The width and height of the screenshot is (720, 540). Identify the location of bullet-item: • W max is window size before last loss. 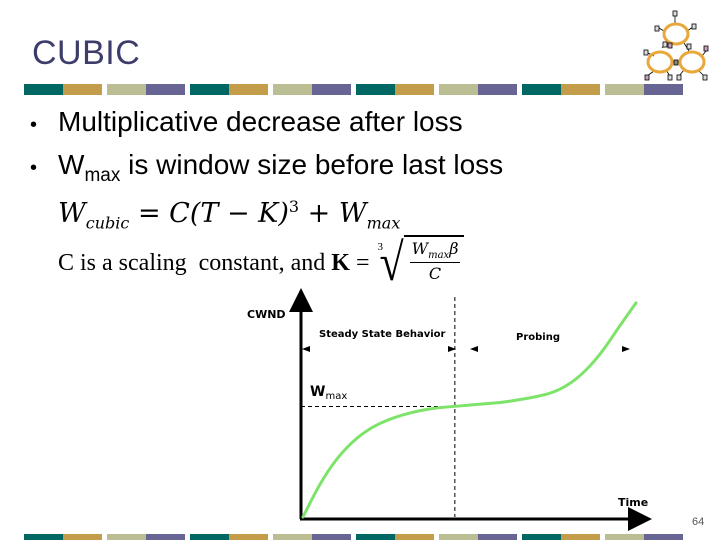
(266, 167).